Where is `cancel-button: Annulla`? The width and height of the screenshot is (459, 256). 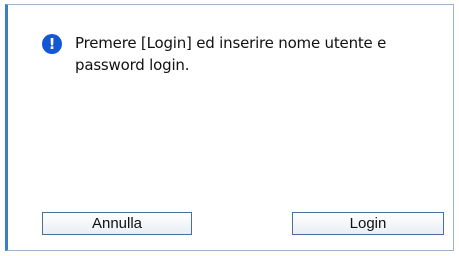
cancel-button: Annulla is located at coordinates (117, 223).